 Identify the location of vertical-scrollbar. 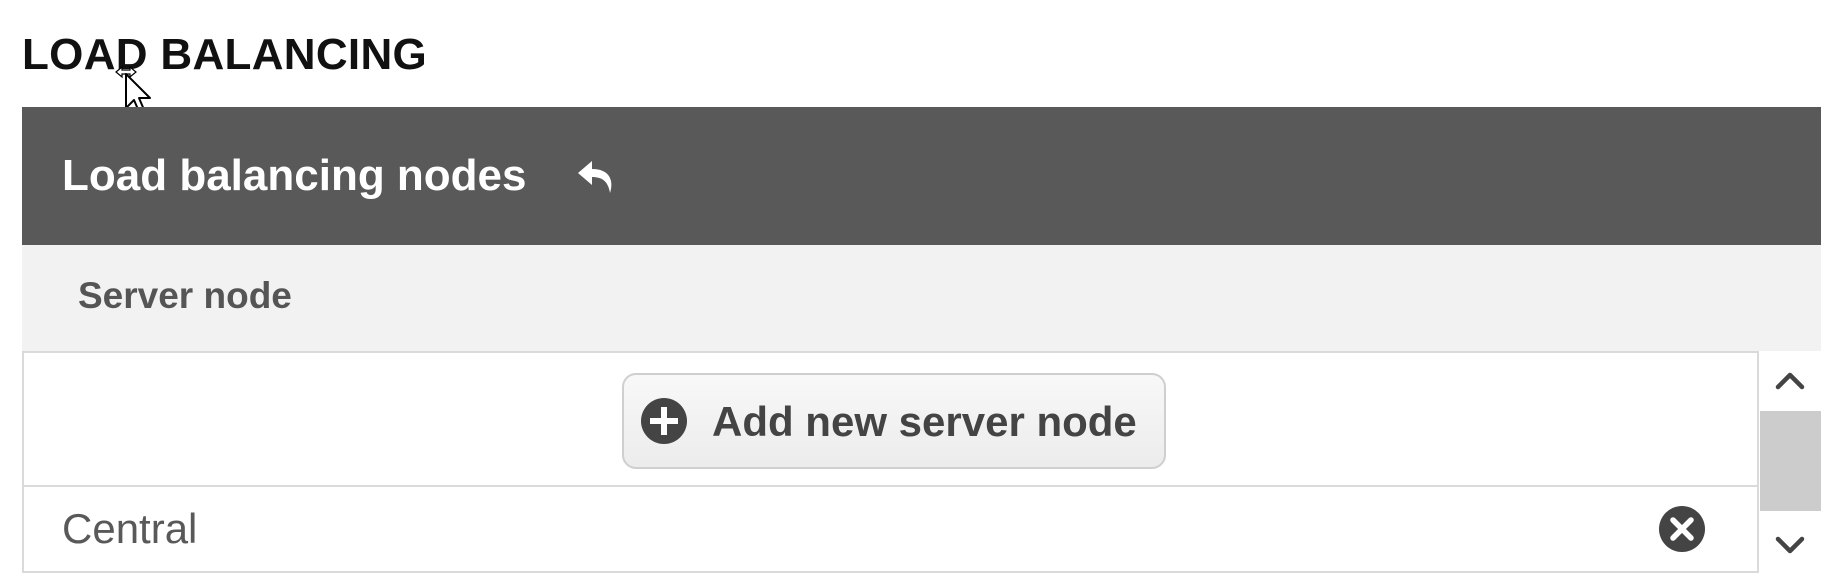
(1790, 462).